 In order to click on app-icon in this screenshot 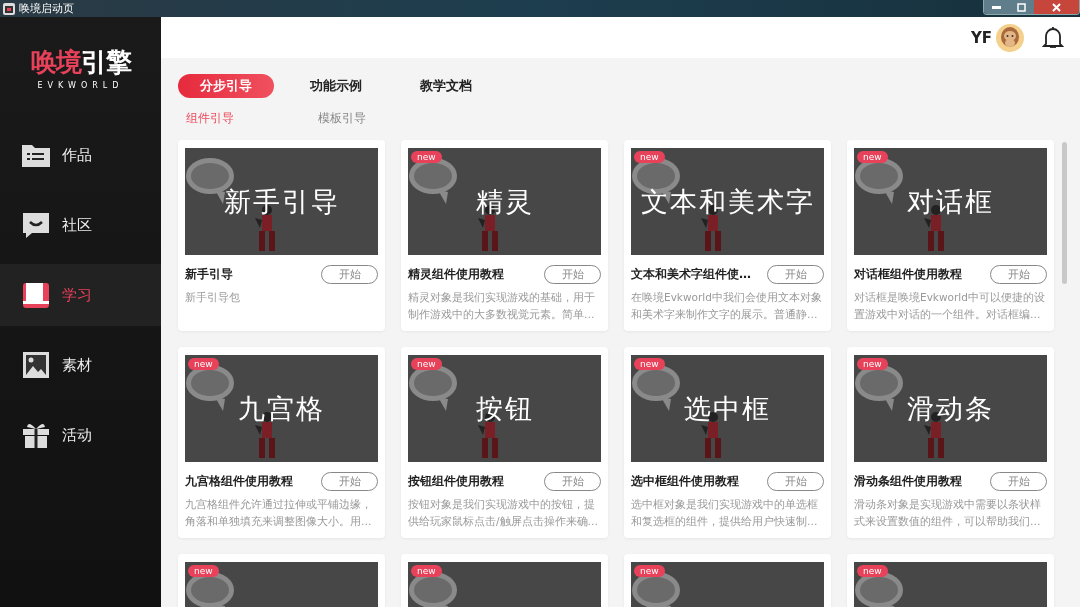, I will do `click(9, 8)`.